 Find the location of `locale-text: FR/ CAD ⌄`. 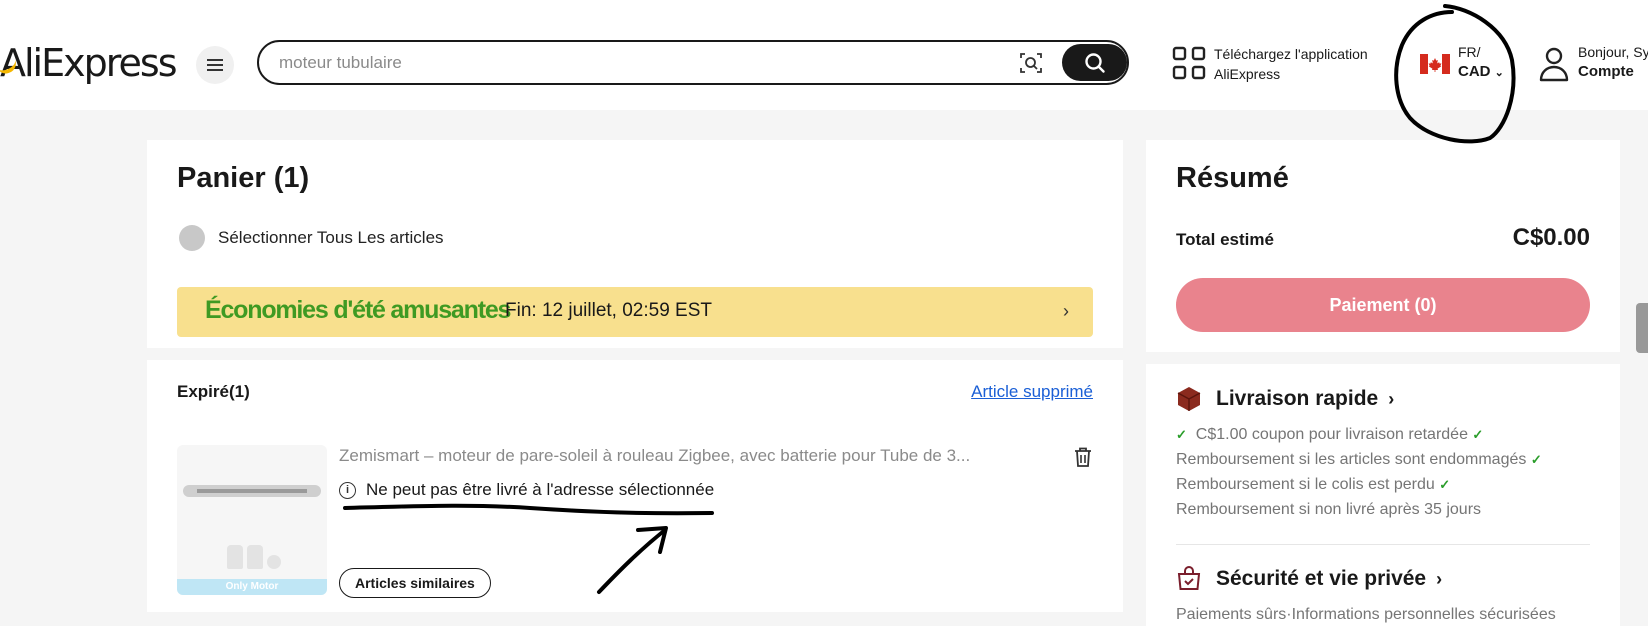

locale-text: FR/ CAD ⌄ is located at coordinates (1481, 62).